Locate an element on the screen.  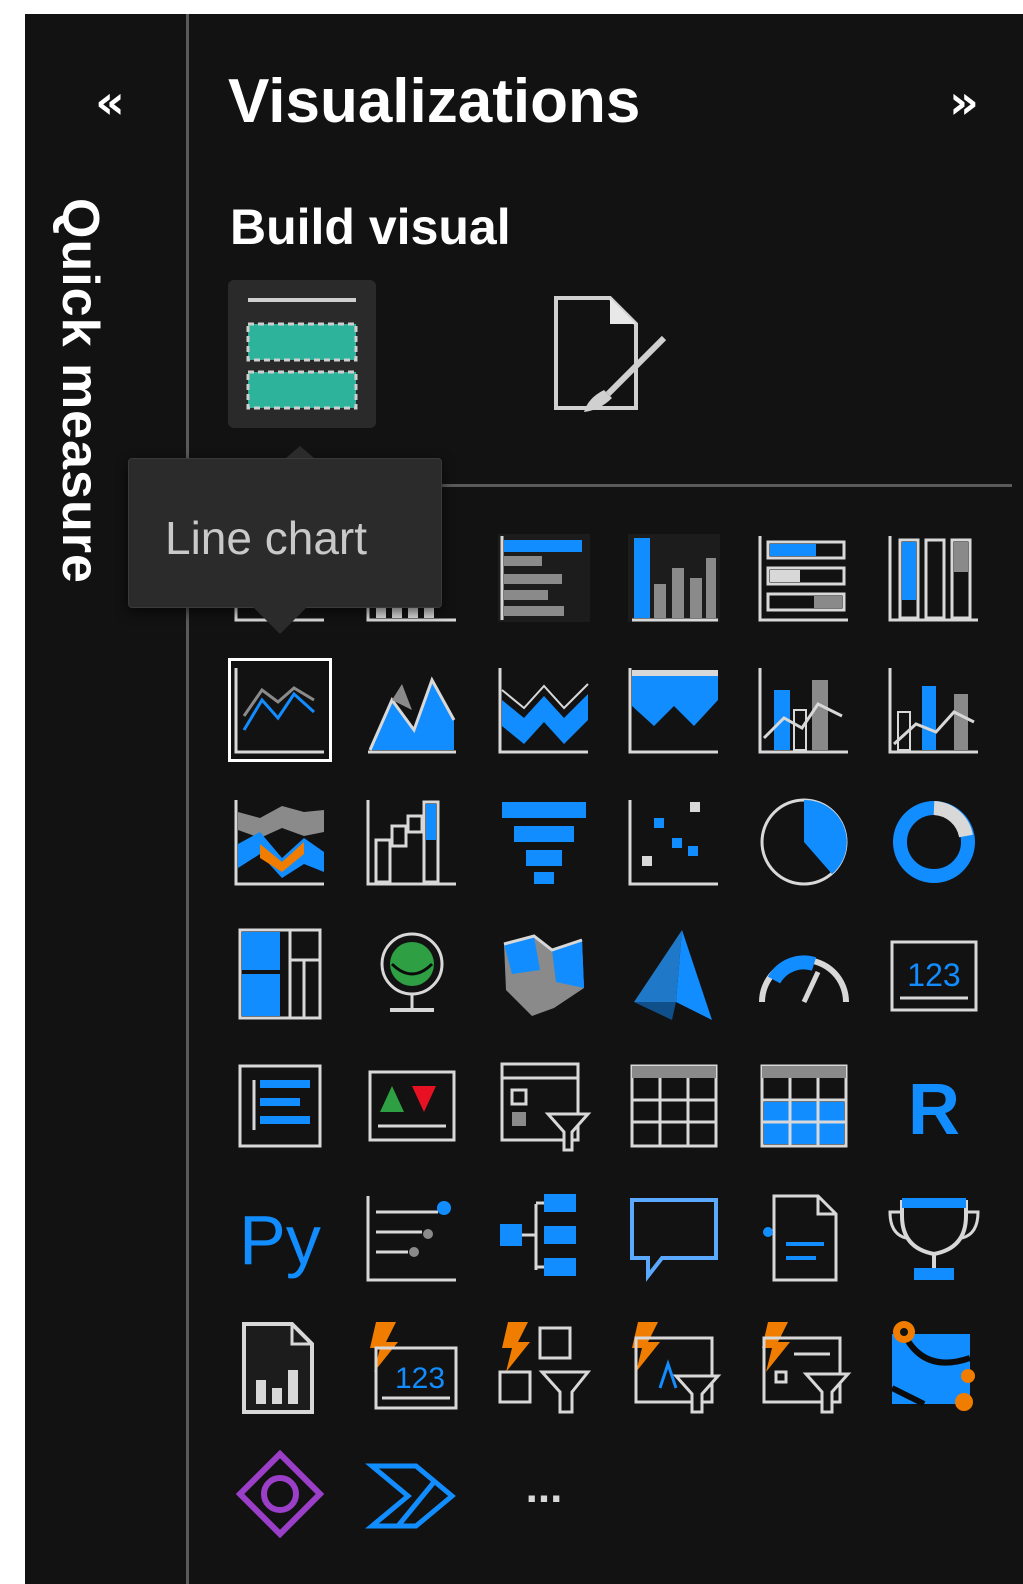
visual-card-new-button: 123 is located at coordinates (412, 1368).